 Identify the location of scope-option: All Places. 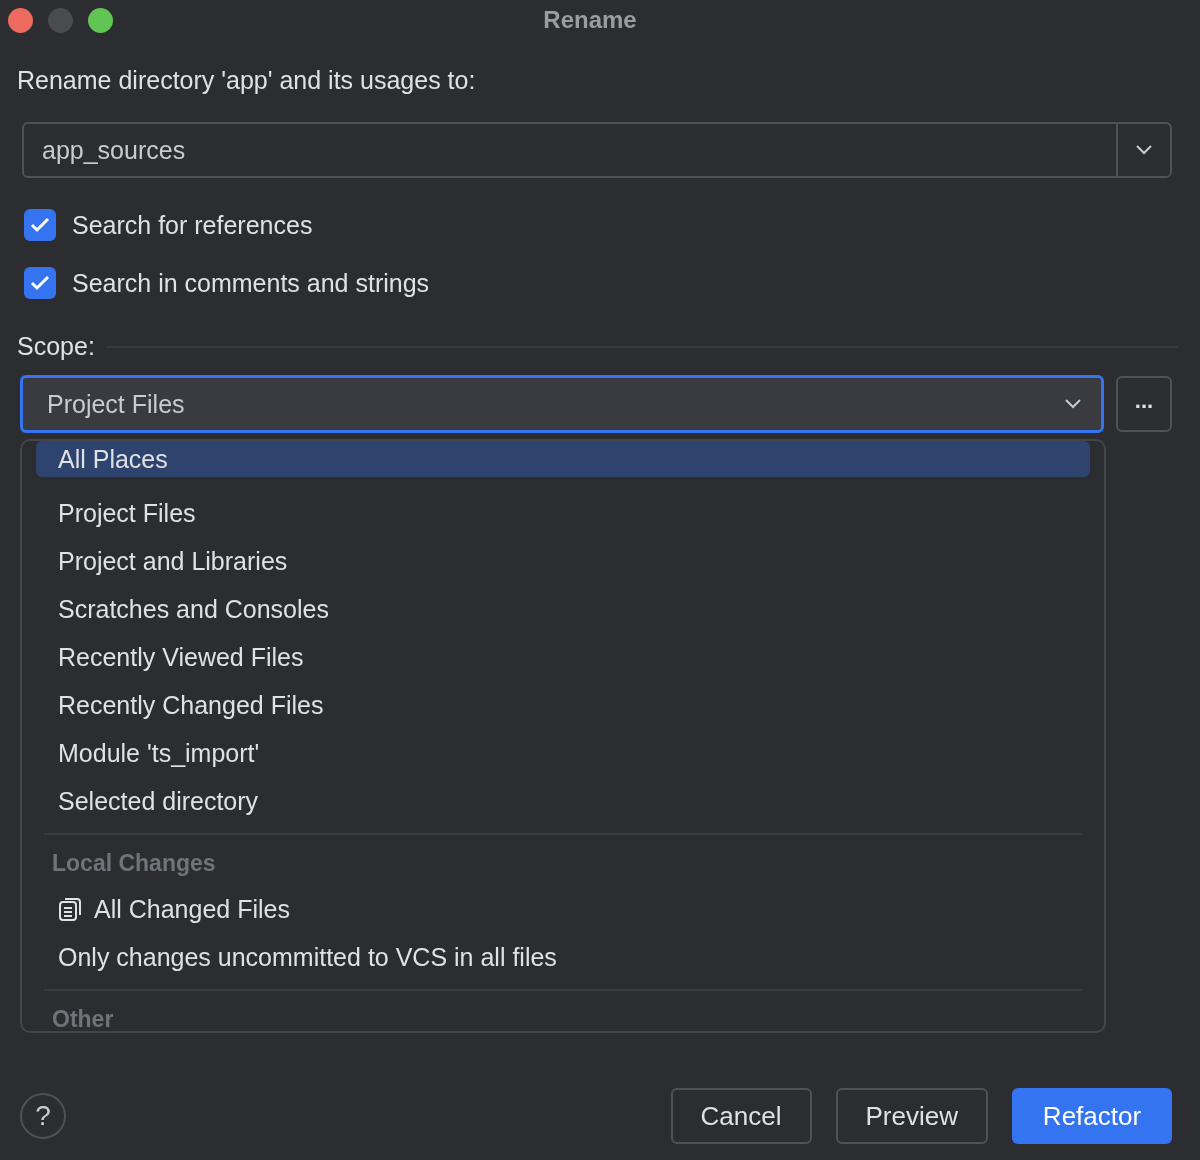
(563, 459).